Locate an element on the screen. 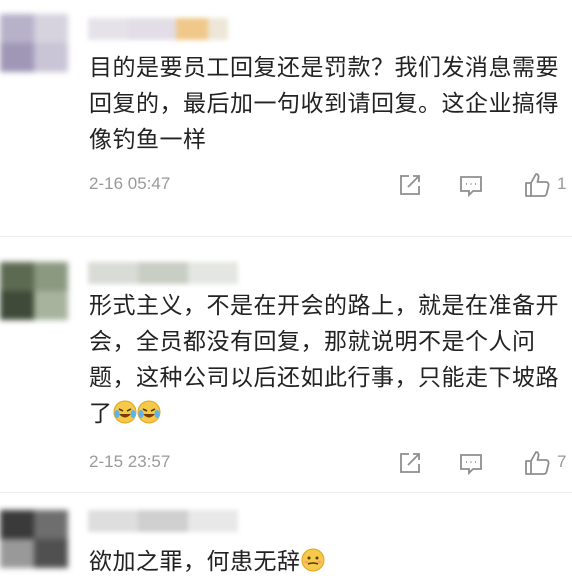 This screenshot has width=572, height=588. comment-text: 欲加之罪，何患无辞 is located at coordinates (327, 563).